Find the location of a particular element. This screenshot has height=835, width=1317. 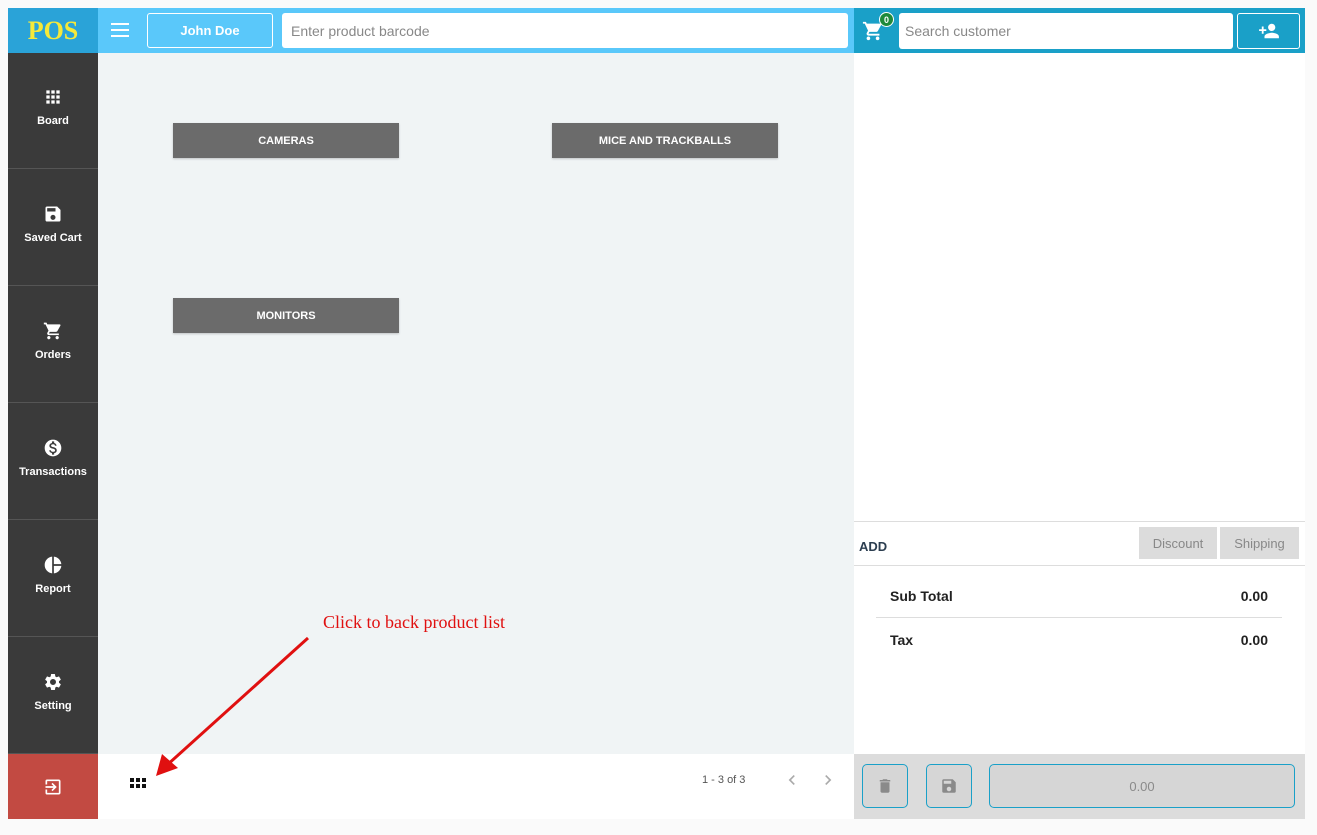

sidebar-item-saved-cart: Saved Cart is located at coordinates (53, 228).